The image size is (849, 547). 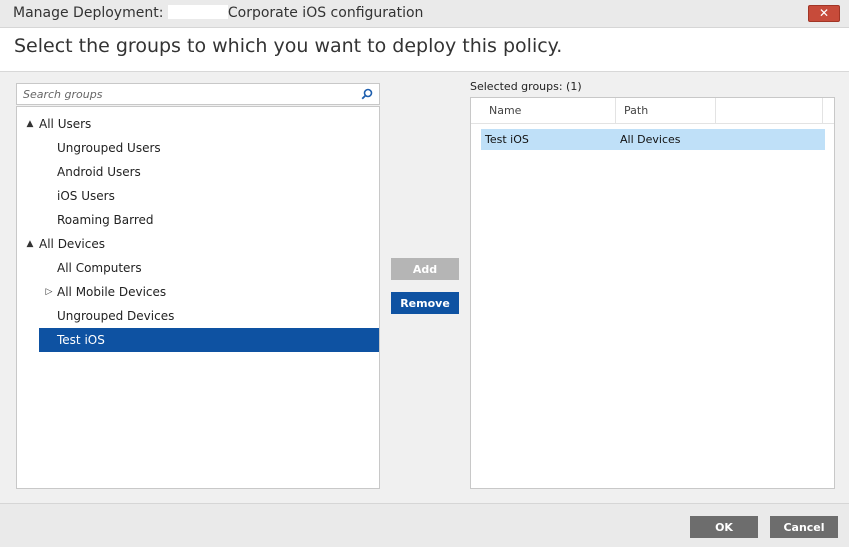 What do you see at coordinates (209, 316) in the screenshot?
I see `tree-node-ungrouped-devices: Ungrouped Devices` at bounding box center [209, 316].